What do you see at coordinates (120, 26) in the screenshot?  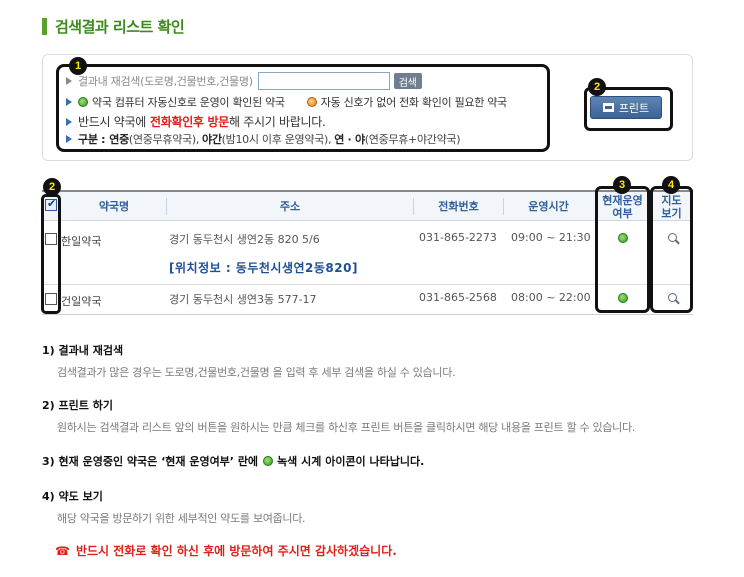 I see `page-title-text: 검색결과 리스트 확인` at bounding box center [120, 26].